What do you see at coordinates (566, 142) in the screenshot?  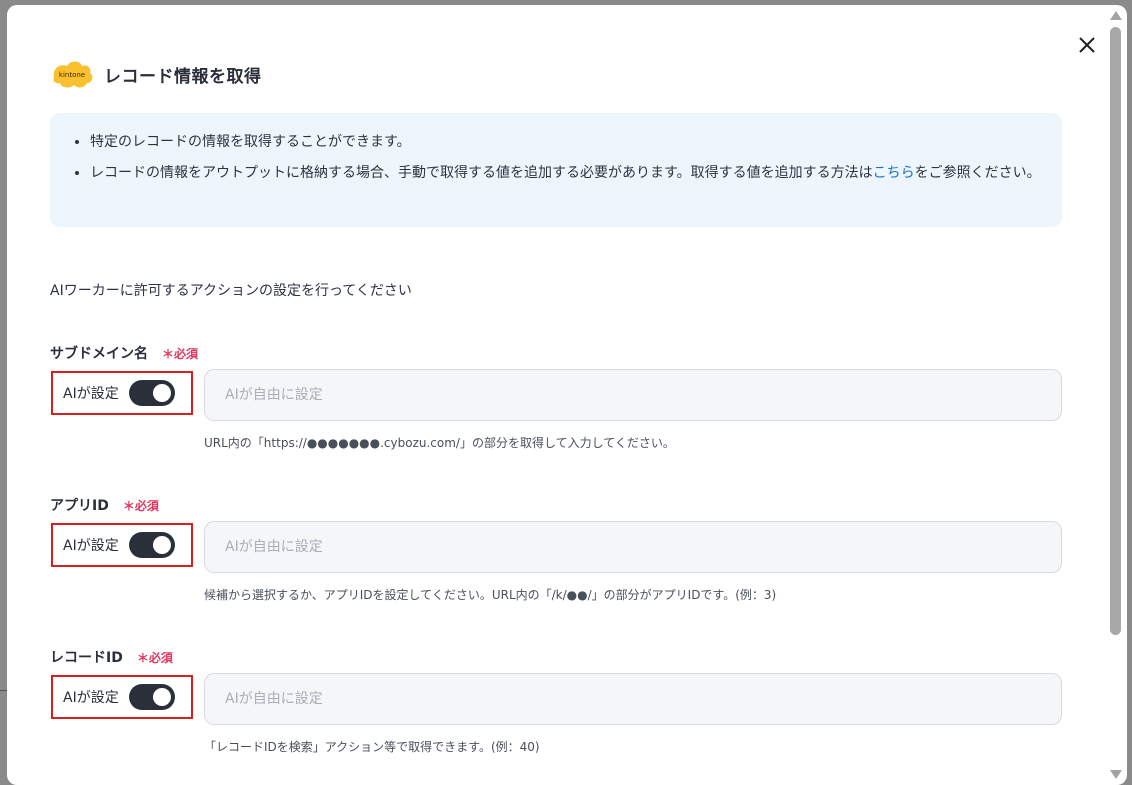 I see `info-item: 特定のレコードの情報を取得することができます。` at bounding box center [566, 142].